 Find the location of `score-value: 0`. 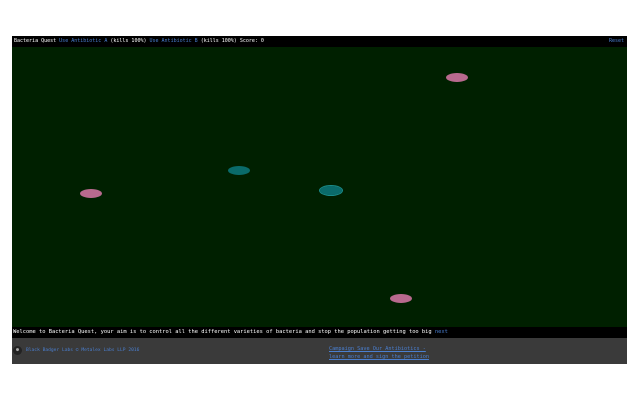

score-value: 0 is located at coordinates (262, 41).